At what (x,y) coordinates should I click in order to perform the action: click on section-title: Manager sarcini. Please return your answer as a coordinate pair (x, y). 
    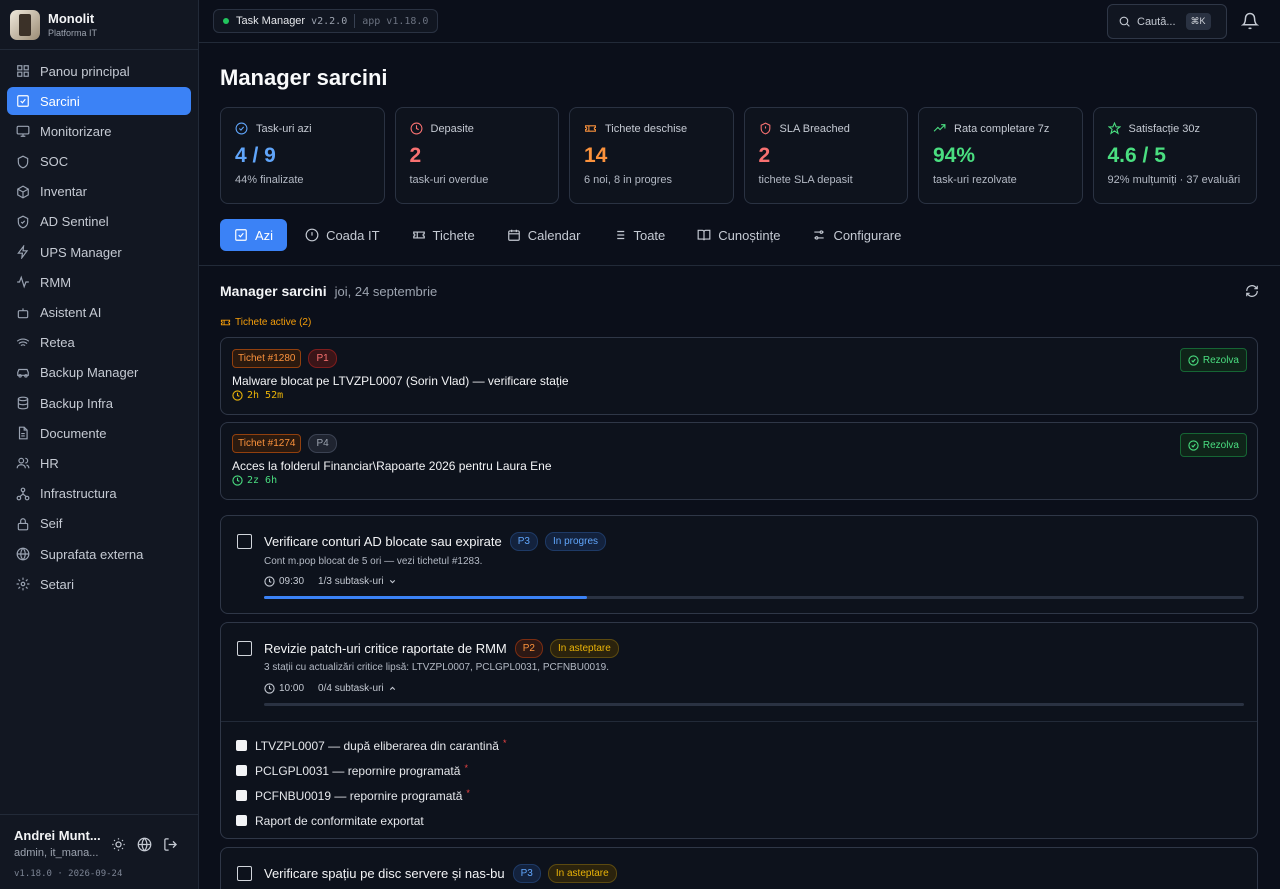
    Looking at the image, I should click on (273, 291).